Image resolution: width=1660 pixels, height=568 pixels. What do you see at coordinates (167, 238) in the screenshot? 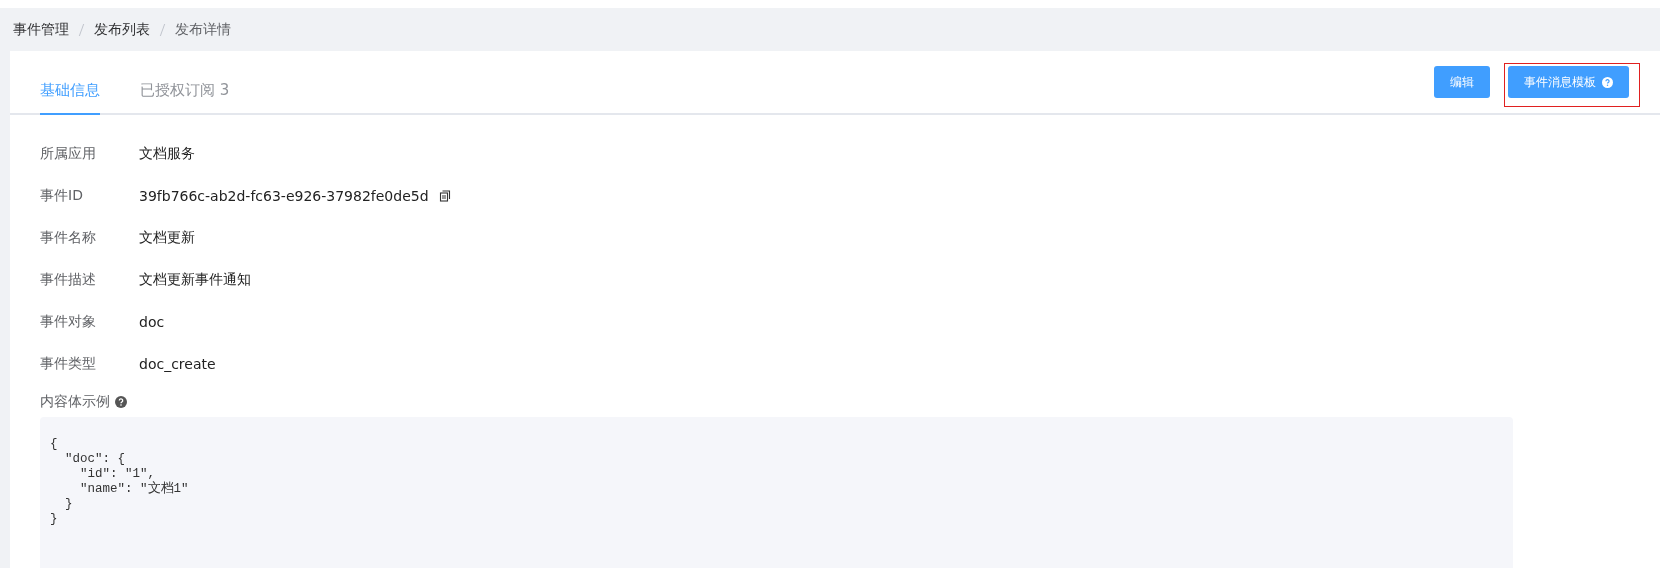
I see `field-value: 文档更新` at bounding box center [167, 238].